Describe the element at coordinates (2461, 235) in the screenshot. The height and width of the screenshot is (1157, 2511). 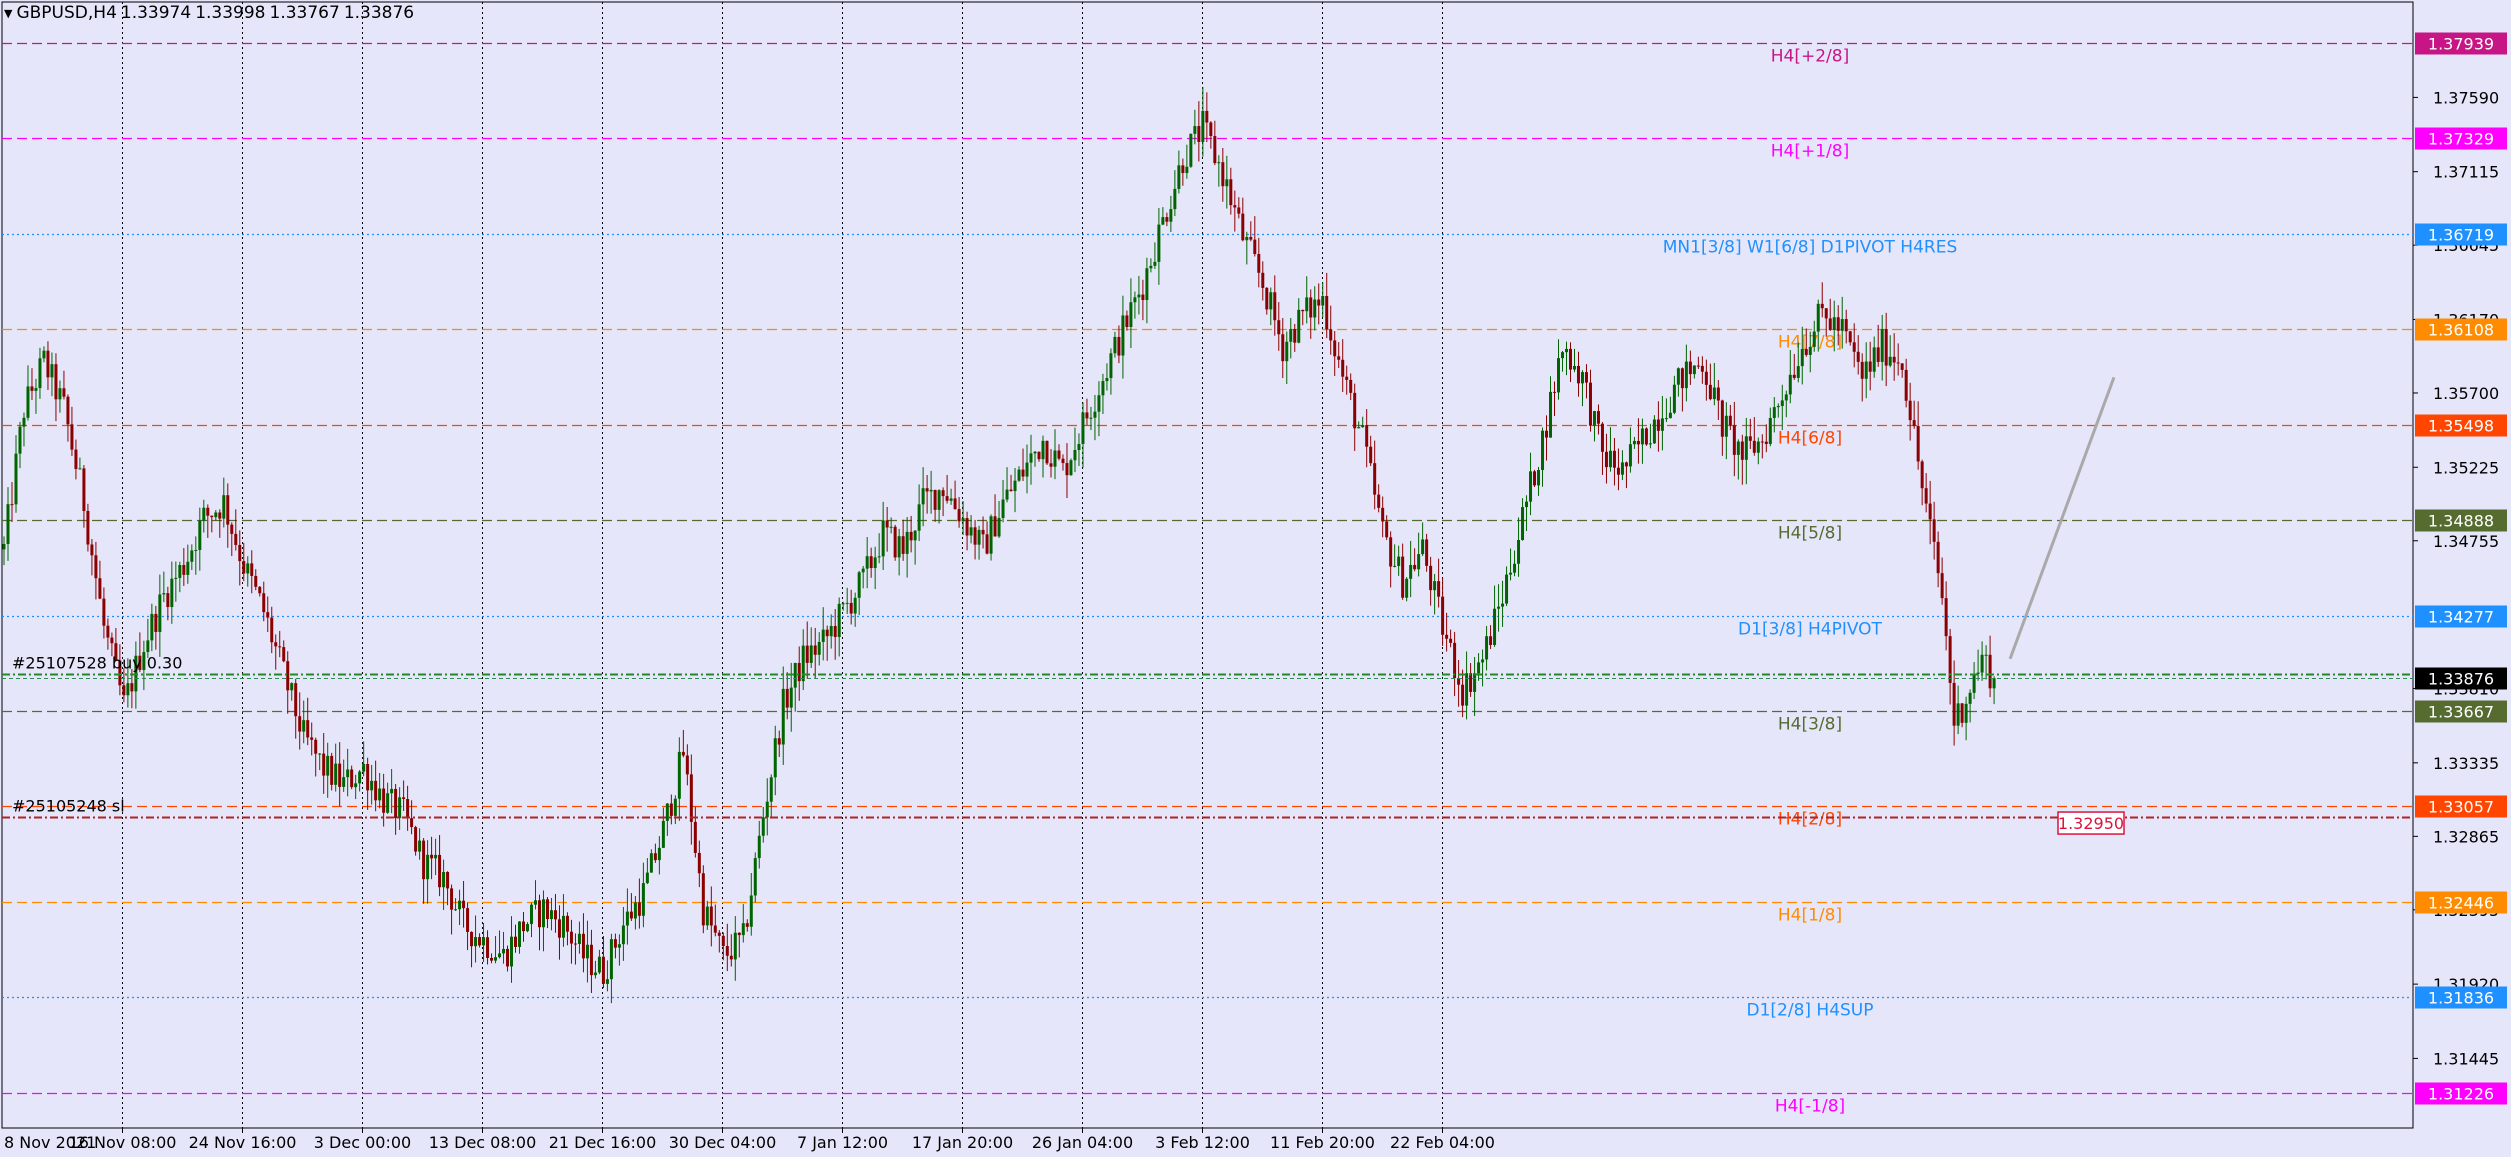
I see `price-tag-label: 1.36719` at that location.